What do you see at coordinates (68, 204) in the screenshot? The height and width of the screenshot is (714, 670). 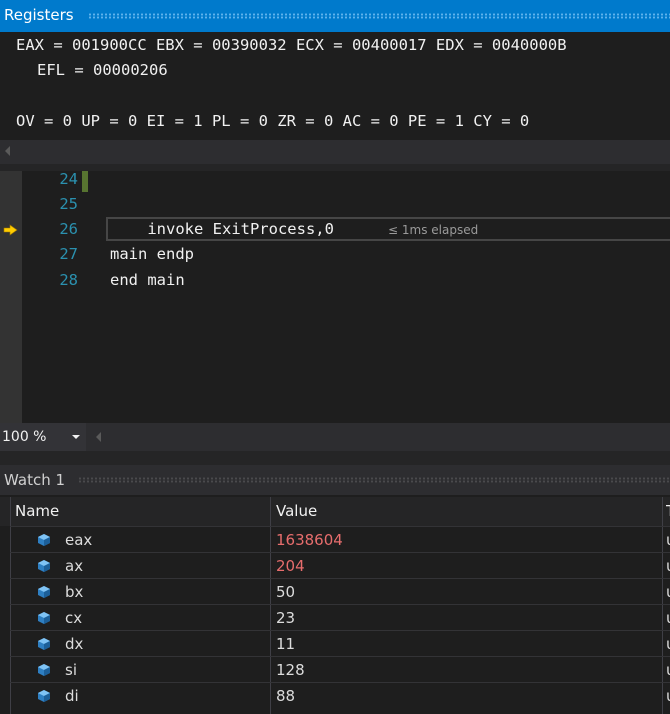 I see `line-number: 25` at bounding box center [68, 204].